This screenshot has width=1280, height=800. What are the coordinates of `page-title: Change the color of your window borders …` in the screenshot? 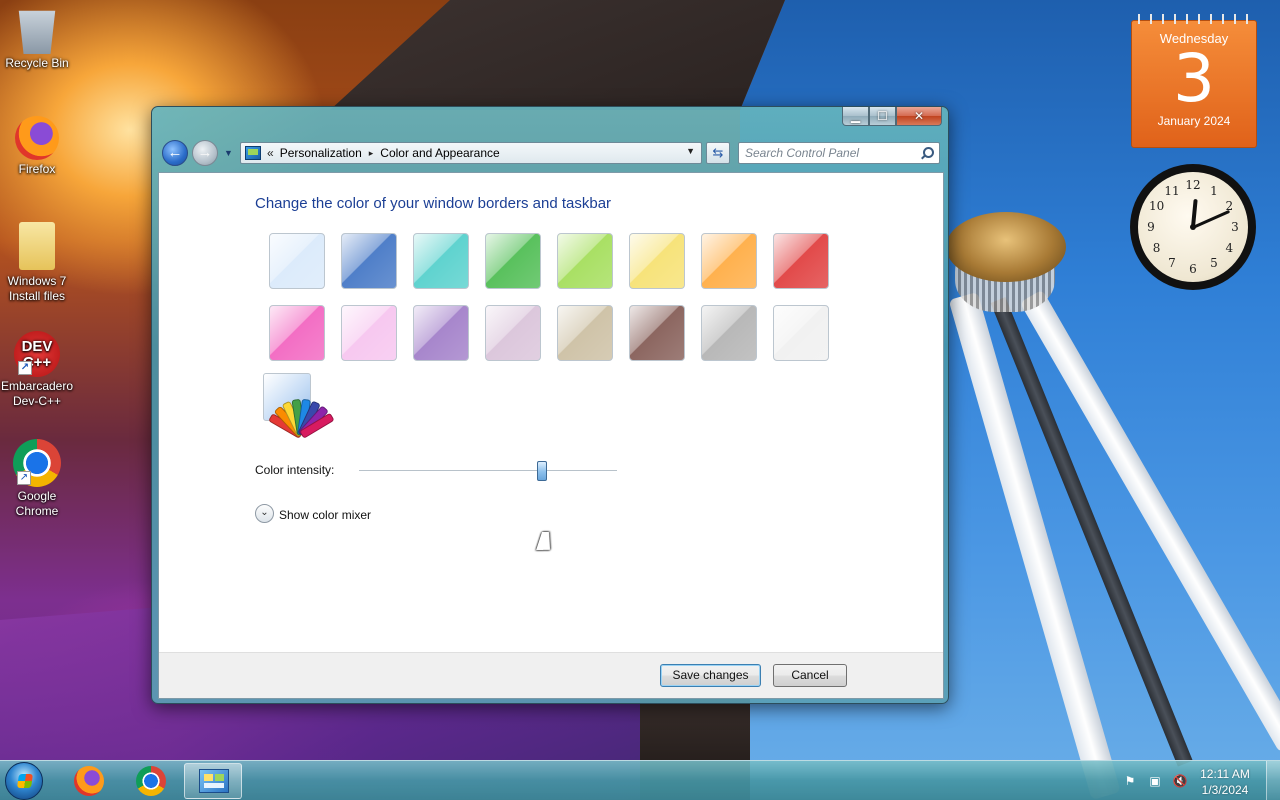 It's located at (433, 203).